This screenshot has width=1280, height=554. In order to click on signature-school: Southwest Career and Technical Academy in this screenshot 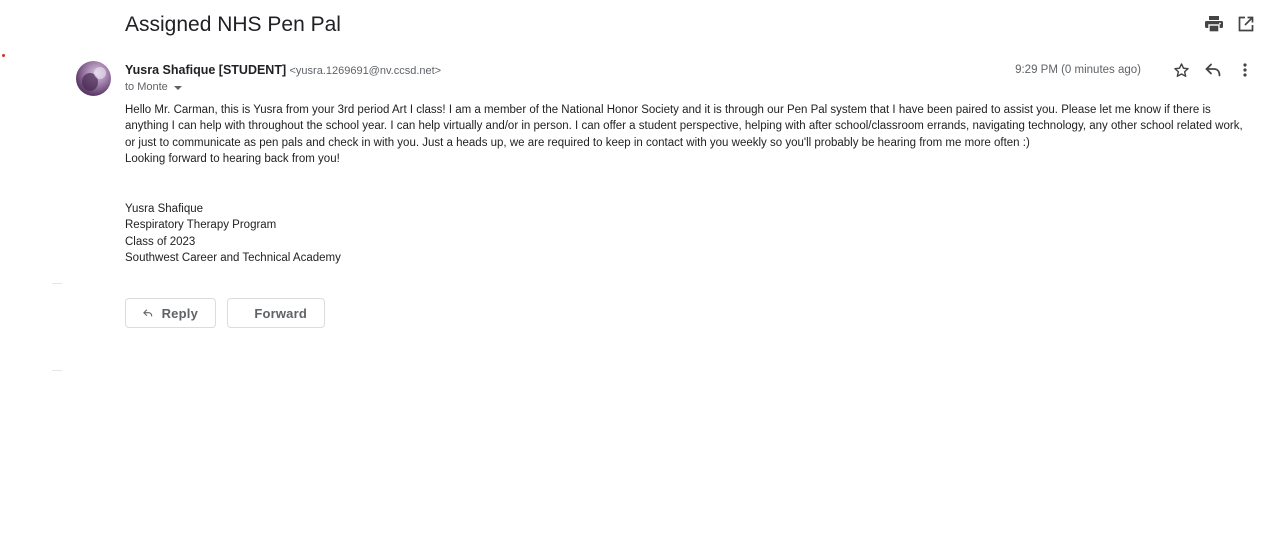, I will do `click(233, 258)`.